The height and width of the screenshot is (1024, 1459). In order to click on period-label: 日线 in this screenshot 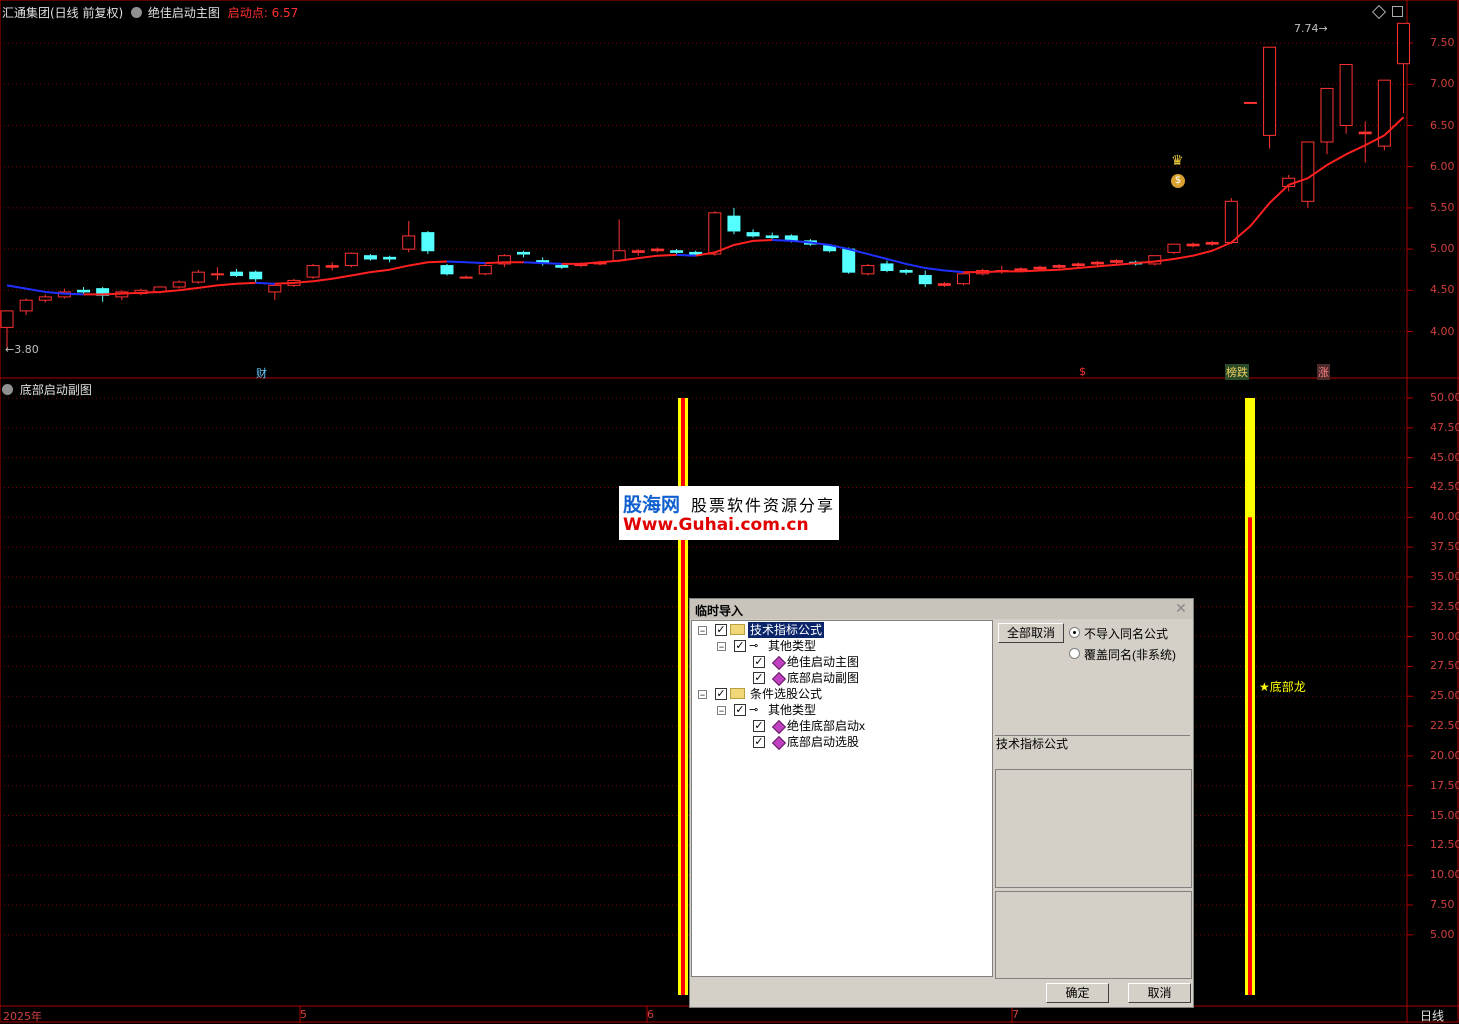, I will do `click(1432, 1015)`.